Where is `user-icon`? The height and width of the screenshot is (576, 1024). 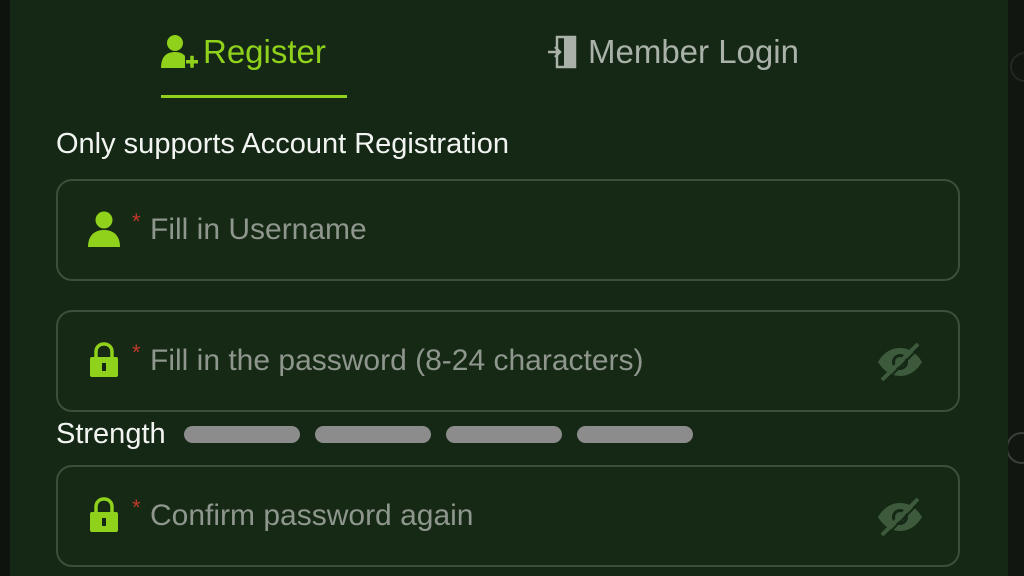 user-icon is located at coordinates (104, 229).